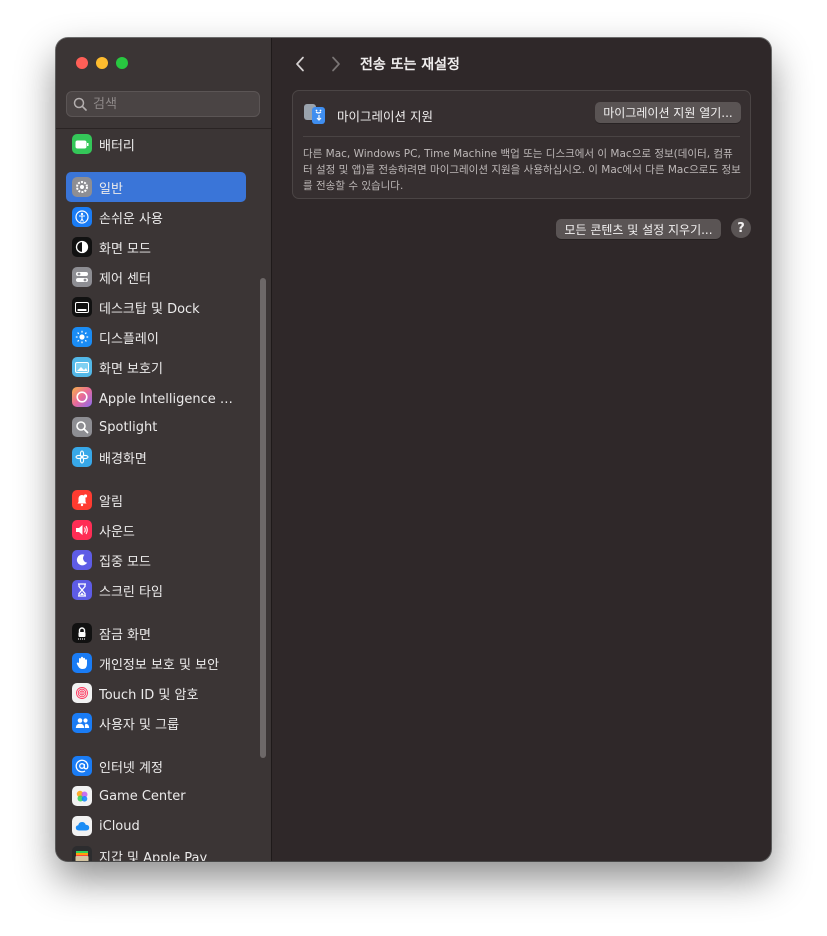 This screenshot has height=936, width=827. I want to click on close-window-button, so click(82, 63).